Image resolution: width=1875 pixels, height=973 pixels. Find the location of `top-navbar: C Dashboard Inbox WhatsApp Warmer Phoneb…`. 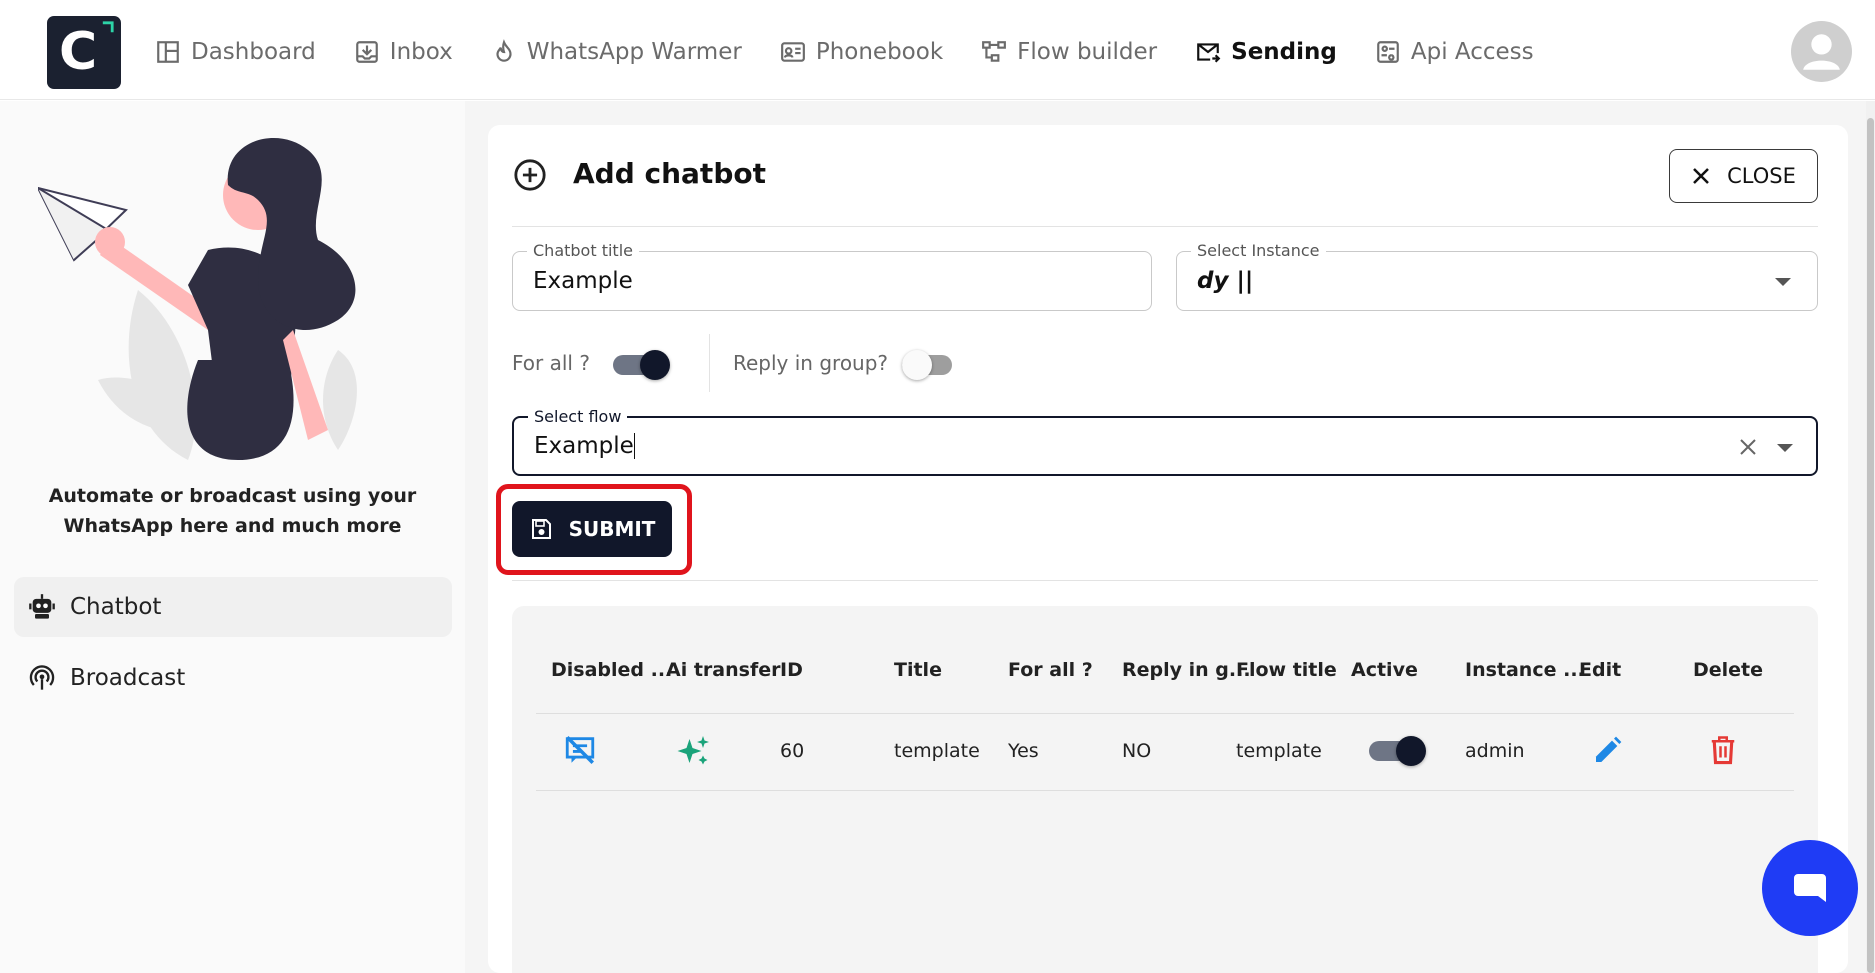

top-navbar: C Dashboard Inbox WhatsApp Warmer Phoneb… is located at coordinates (937, 50).